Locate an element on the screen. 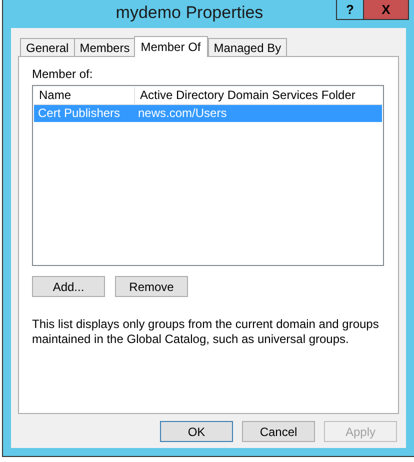 This screenshot has width=414, height=462. tab: Member Of is located at coordinates (171, 46).